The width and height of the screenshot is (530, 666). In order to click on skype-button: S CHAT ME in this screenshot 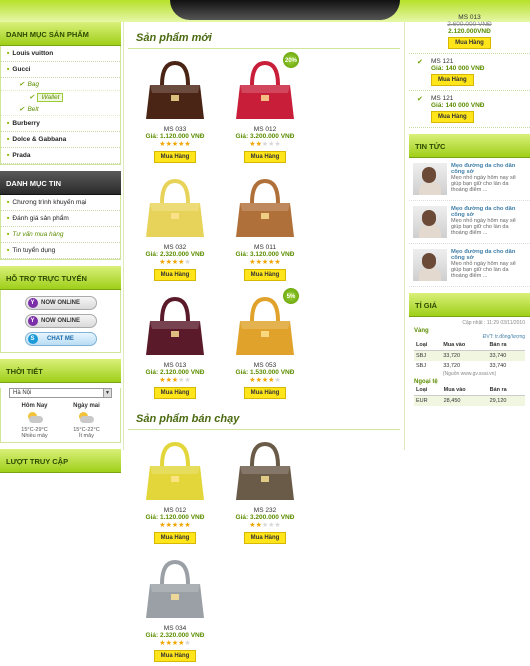, I will do `click(60, 339)`.